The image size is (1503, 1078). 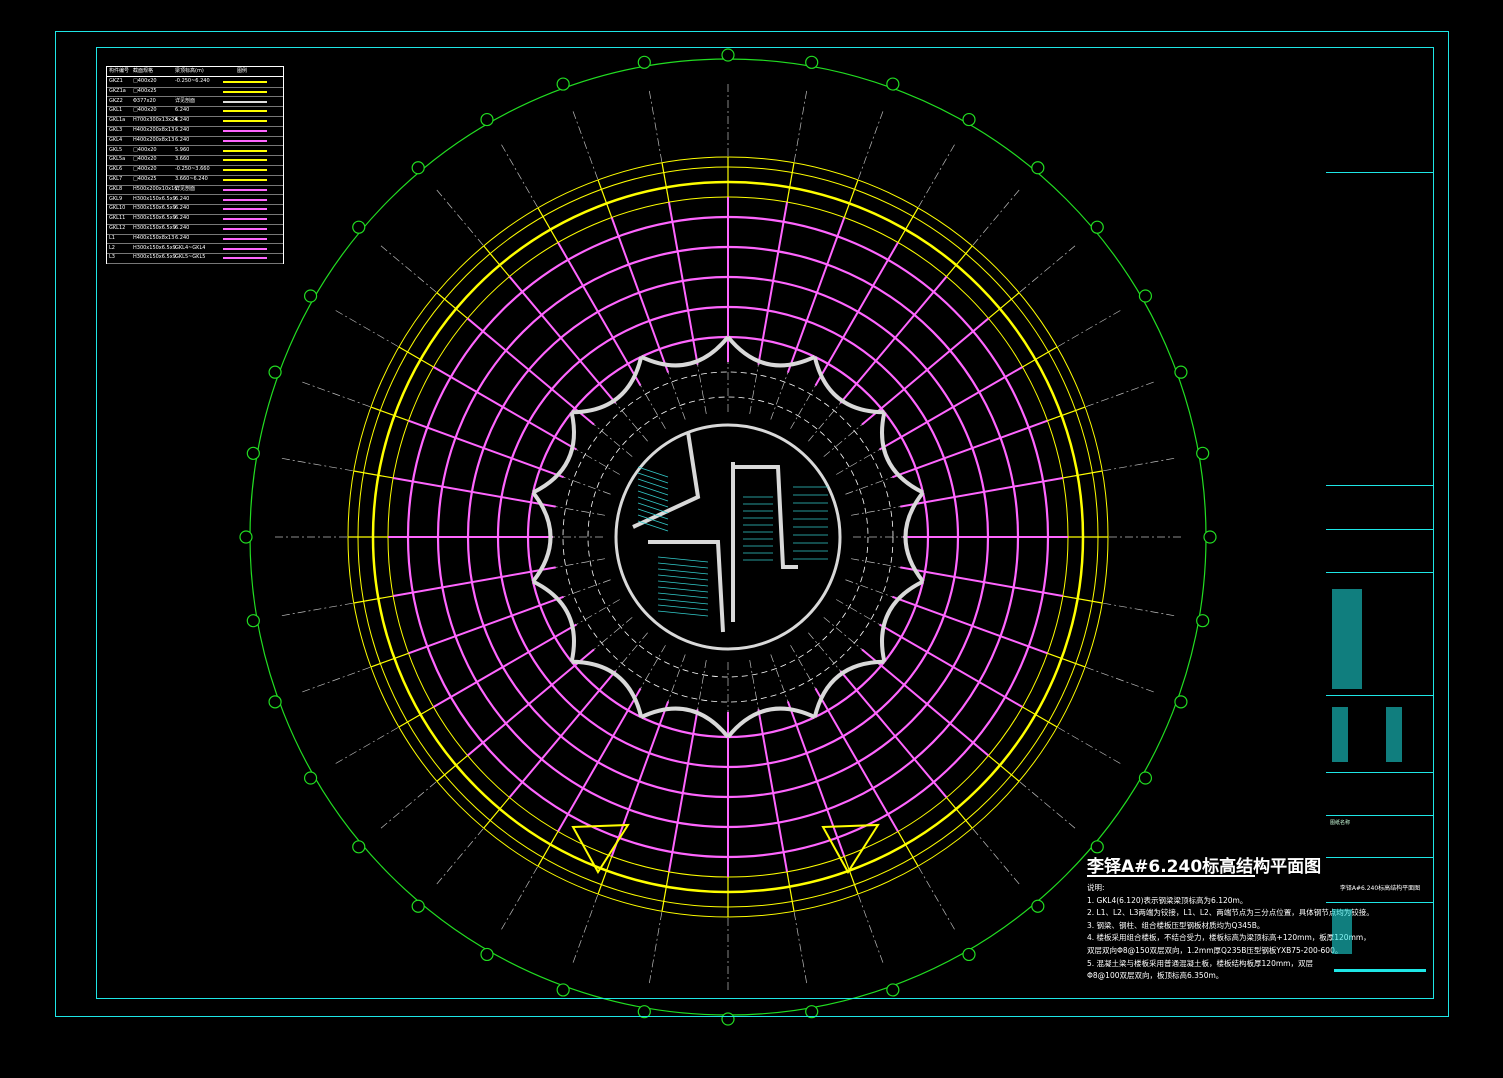 I want to click on note-line: 1. GKL4(6.120)表示钢梁梁顶标高为6.120m。, so click(x=1167, y=900).